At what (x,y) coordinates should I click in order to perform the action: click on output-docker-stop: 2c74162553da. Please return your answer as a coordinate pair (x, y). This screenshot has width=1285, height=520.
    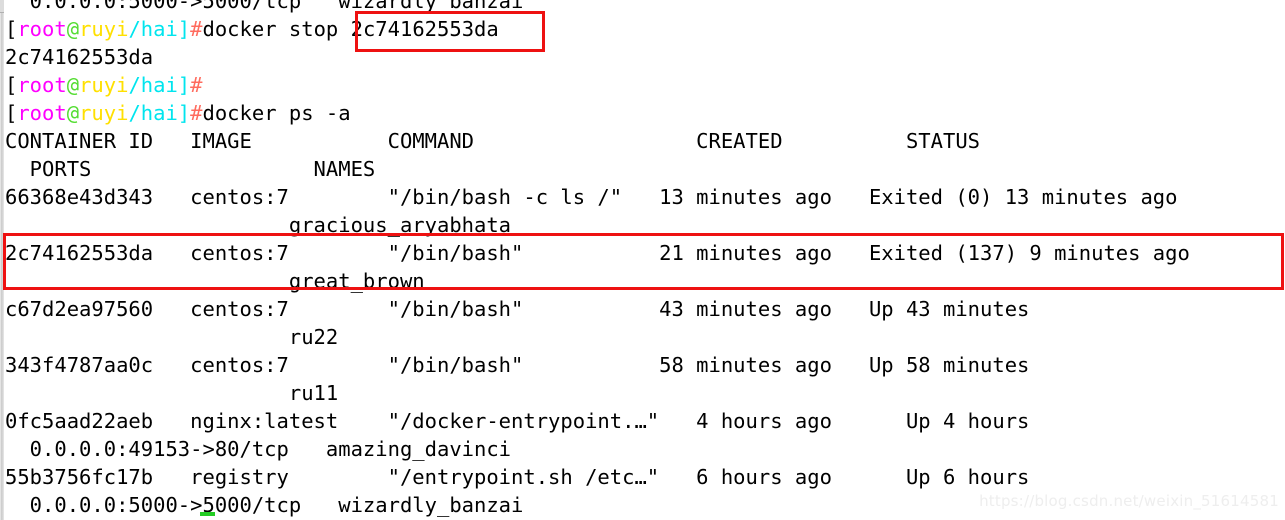
    Looking at the image, I should click on (79, 57).